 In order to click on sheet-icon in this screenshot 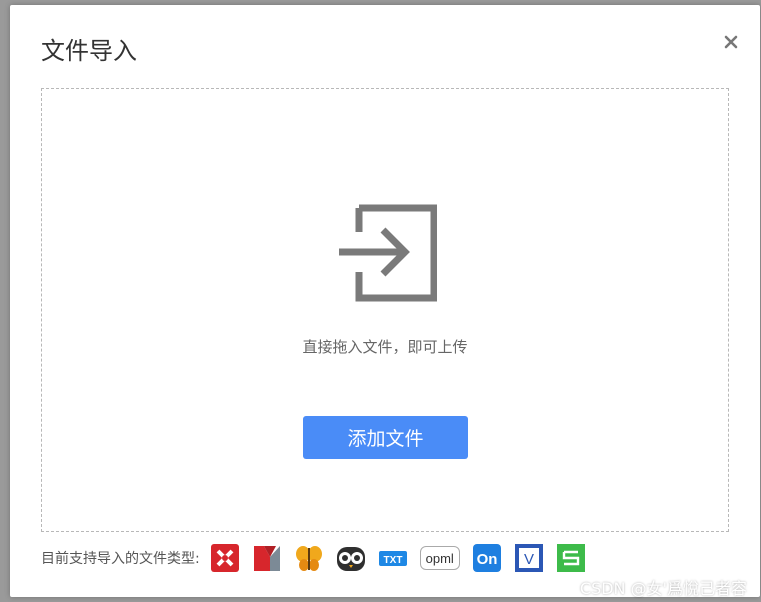, I will do `click(571, 558)`.